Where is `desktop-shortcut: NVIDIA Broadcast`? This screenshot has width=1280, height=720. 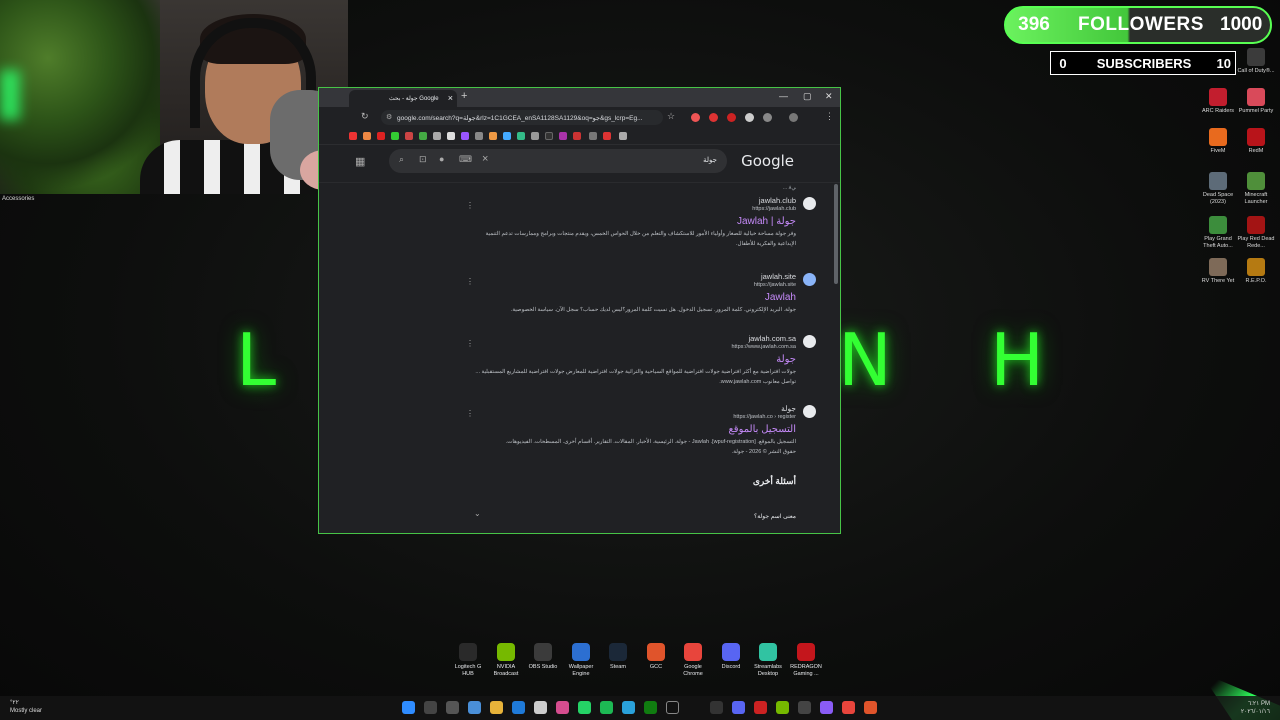
desktop-shortcut: NVIDIA Broadcast is located at coordinates (506, 660).